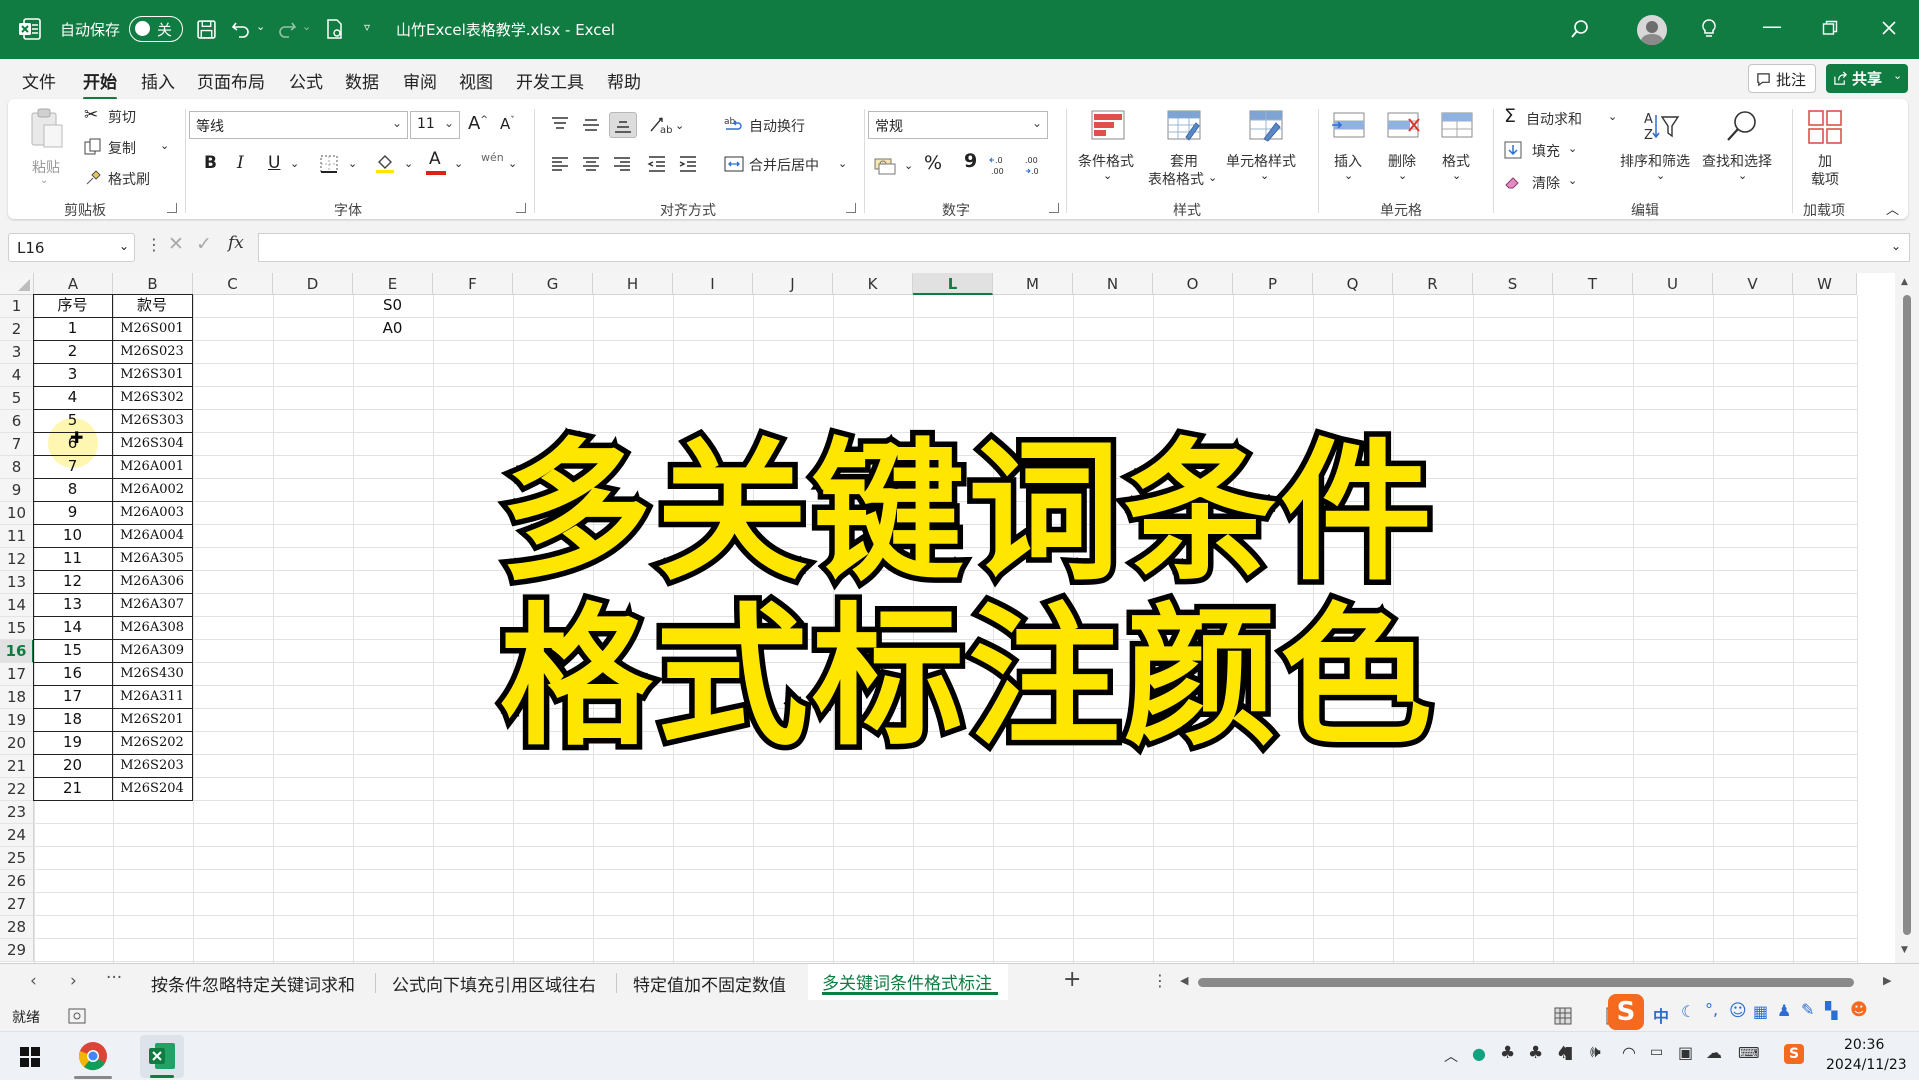 This screenshot has width=1919, height=1080. Describe the element at coordinates (392, 306) in the screenshot. I see `cell-keyword: S0` at that location.